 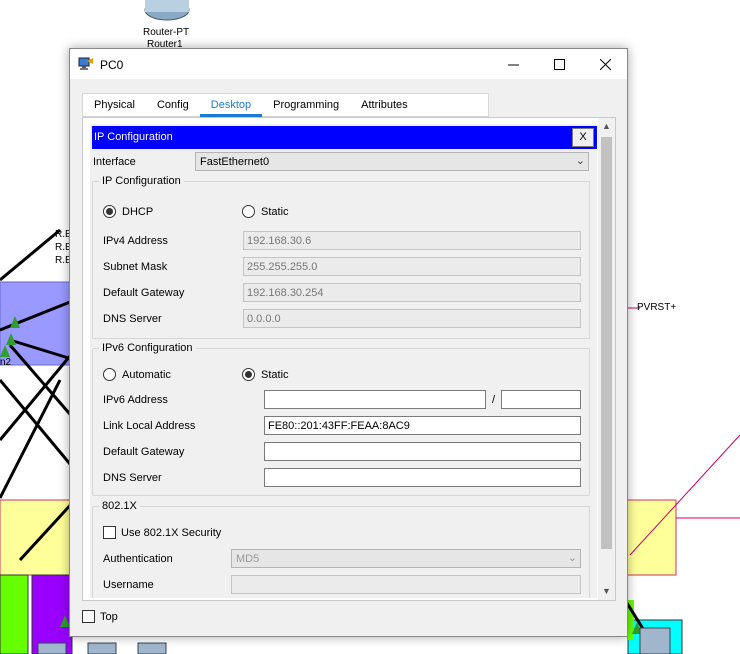 What do you see at coordinates (422, 477) in the screenshot?
I see `ipv6-dns-field` at bounding box center [422, 477].